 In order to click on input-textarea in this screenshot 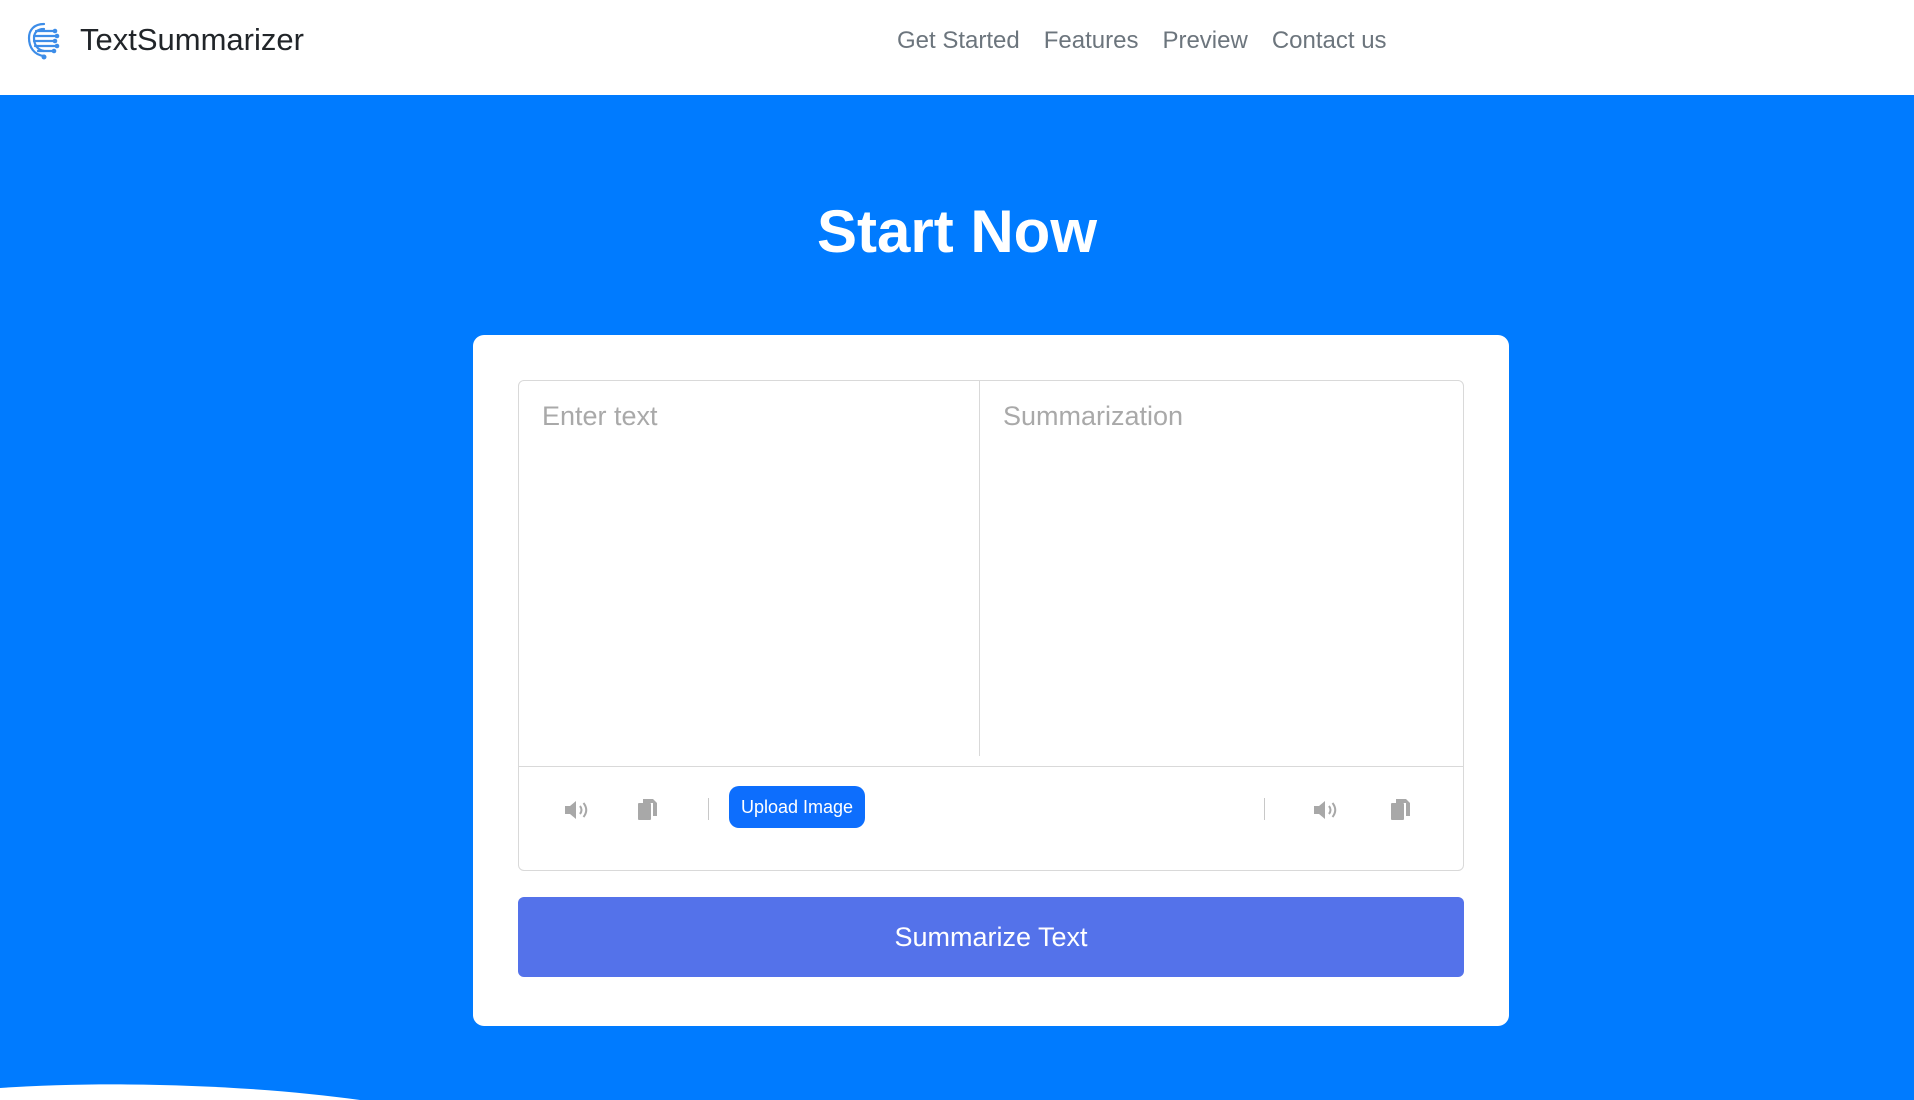, I will do `click(749, 568)`.